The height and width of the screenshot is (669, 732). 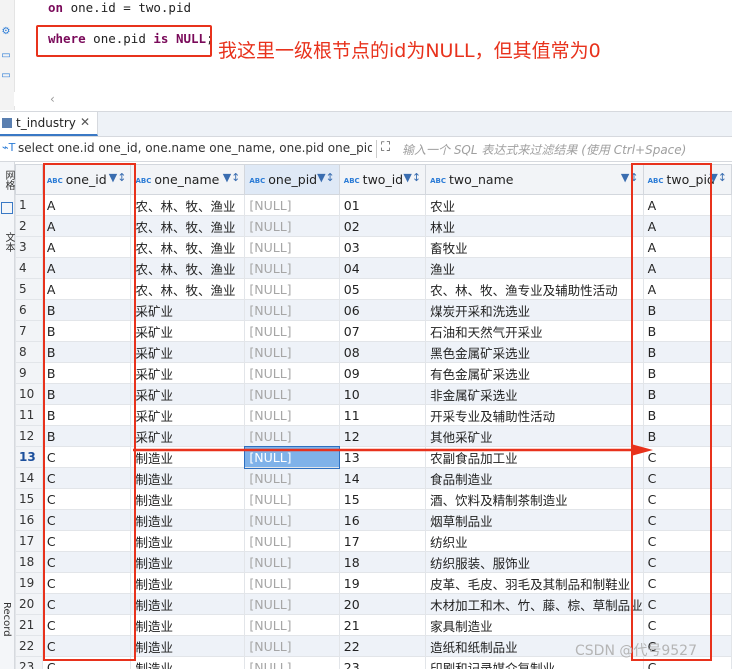 What do you see at coordinates (382, 520) in the screenshot?
I see `cell-two-id: 16` at bounding box center [382, 520].